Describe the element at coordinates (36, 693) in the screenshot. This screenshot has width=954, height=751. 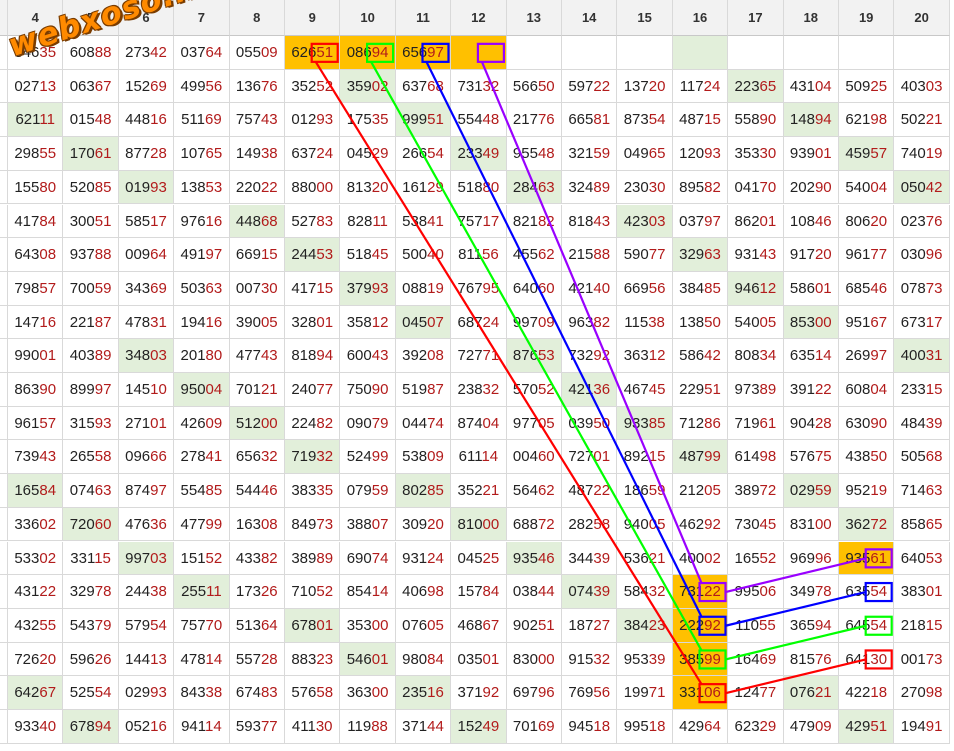
I see `result-cell: 64267` at that location.